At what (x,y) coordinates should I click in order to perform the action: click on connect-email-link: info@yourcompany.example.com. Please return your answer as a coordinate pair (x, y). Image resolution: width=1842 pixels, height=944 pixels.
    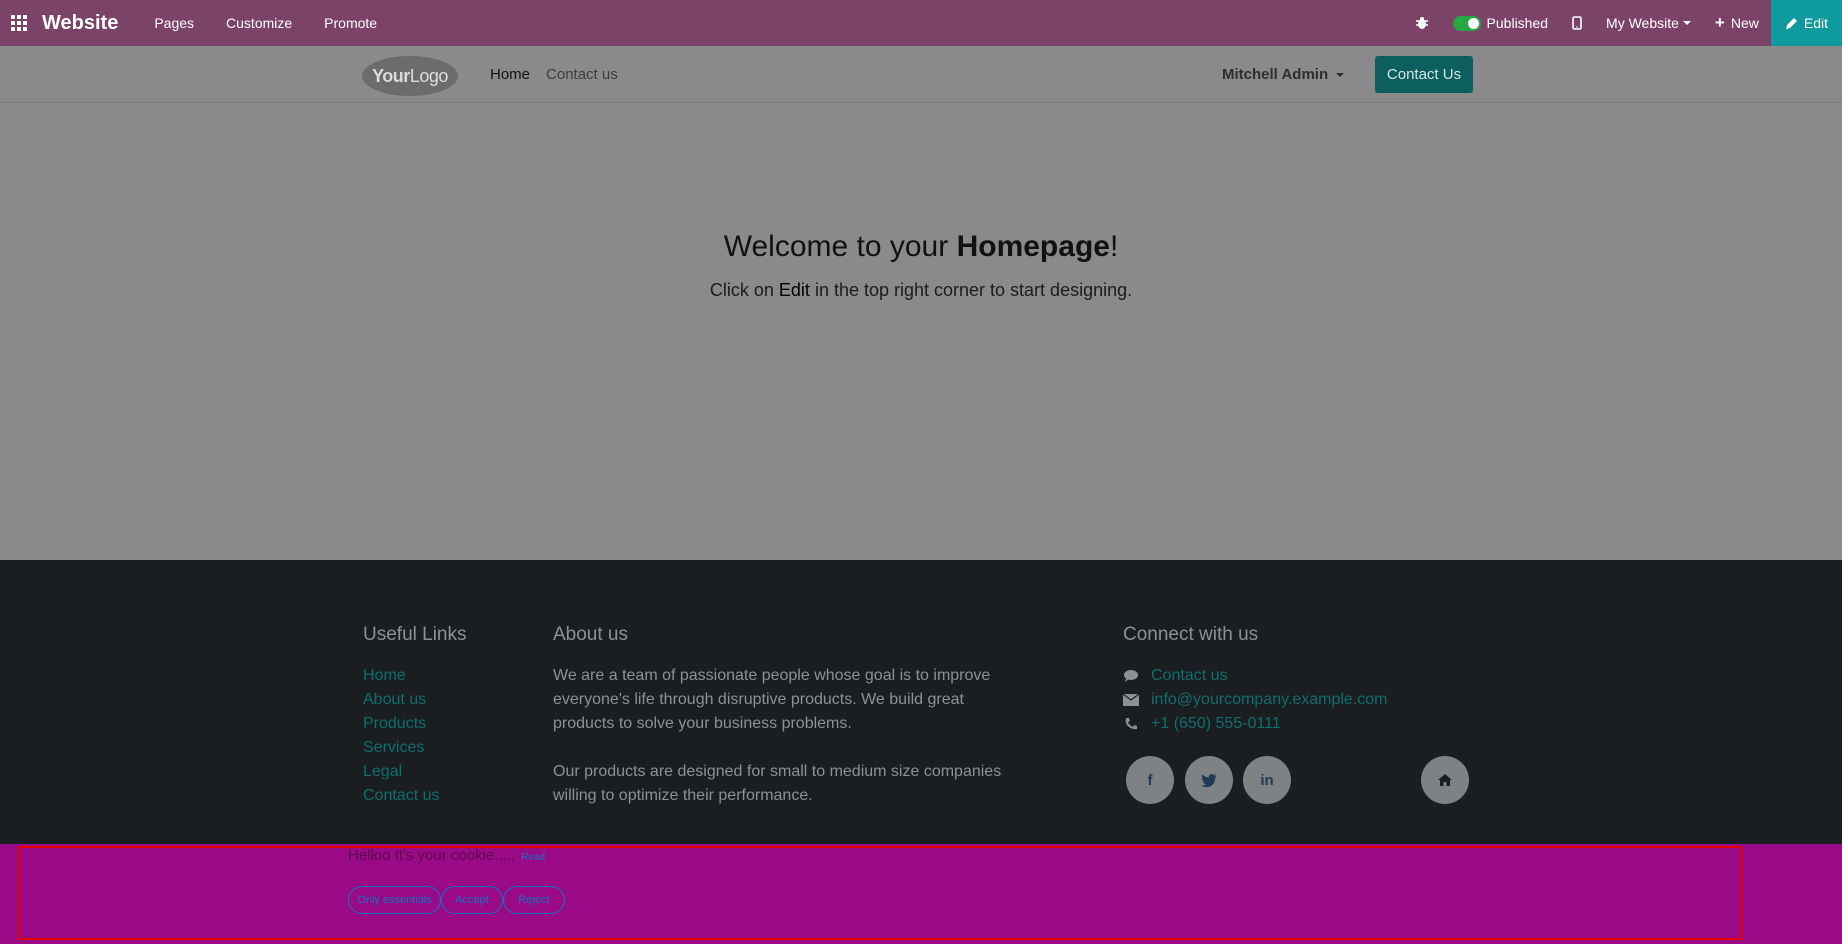
    Looking at the image, I should click on (1269, 700).